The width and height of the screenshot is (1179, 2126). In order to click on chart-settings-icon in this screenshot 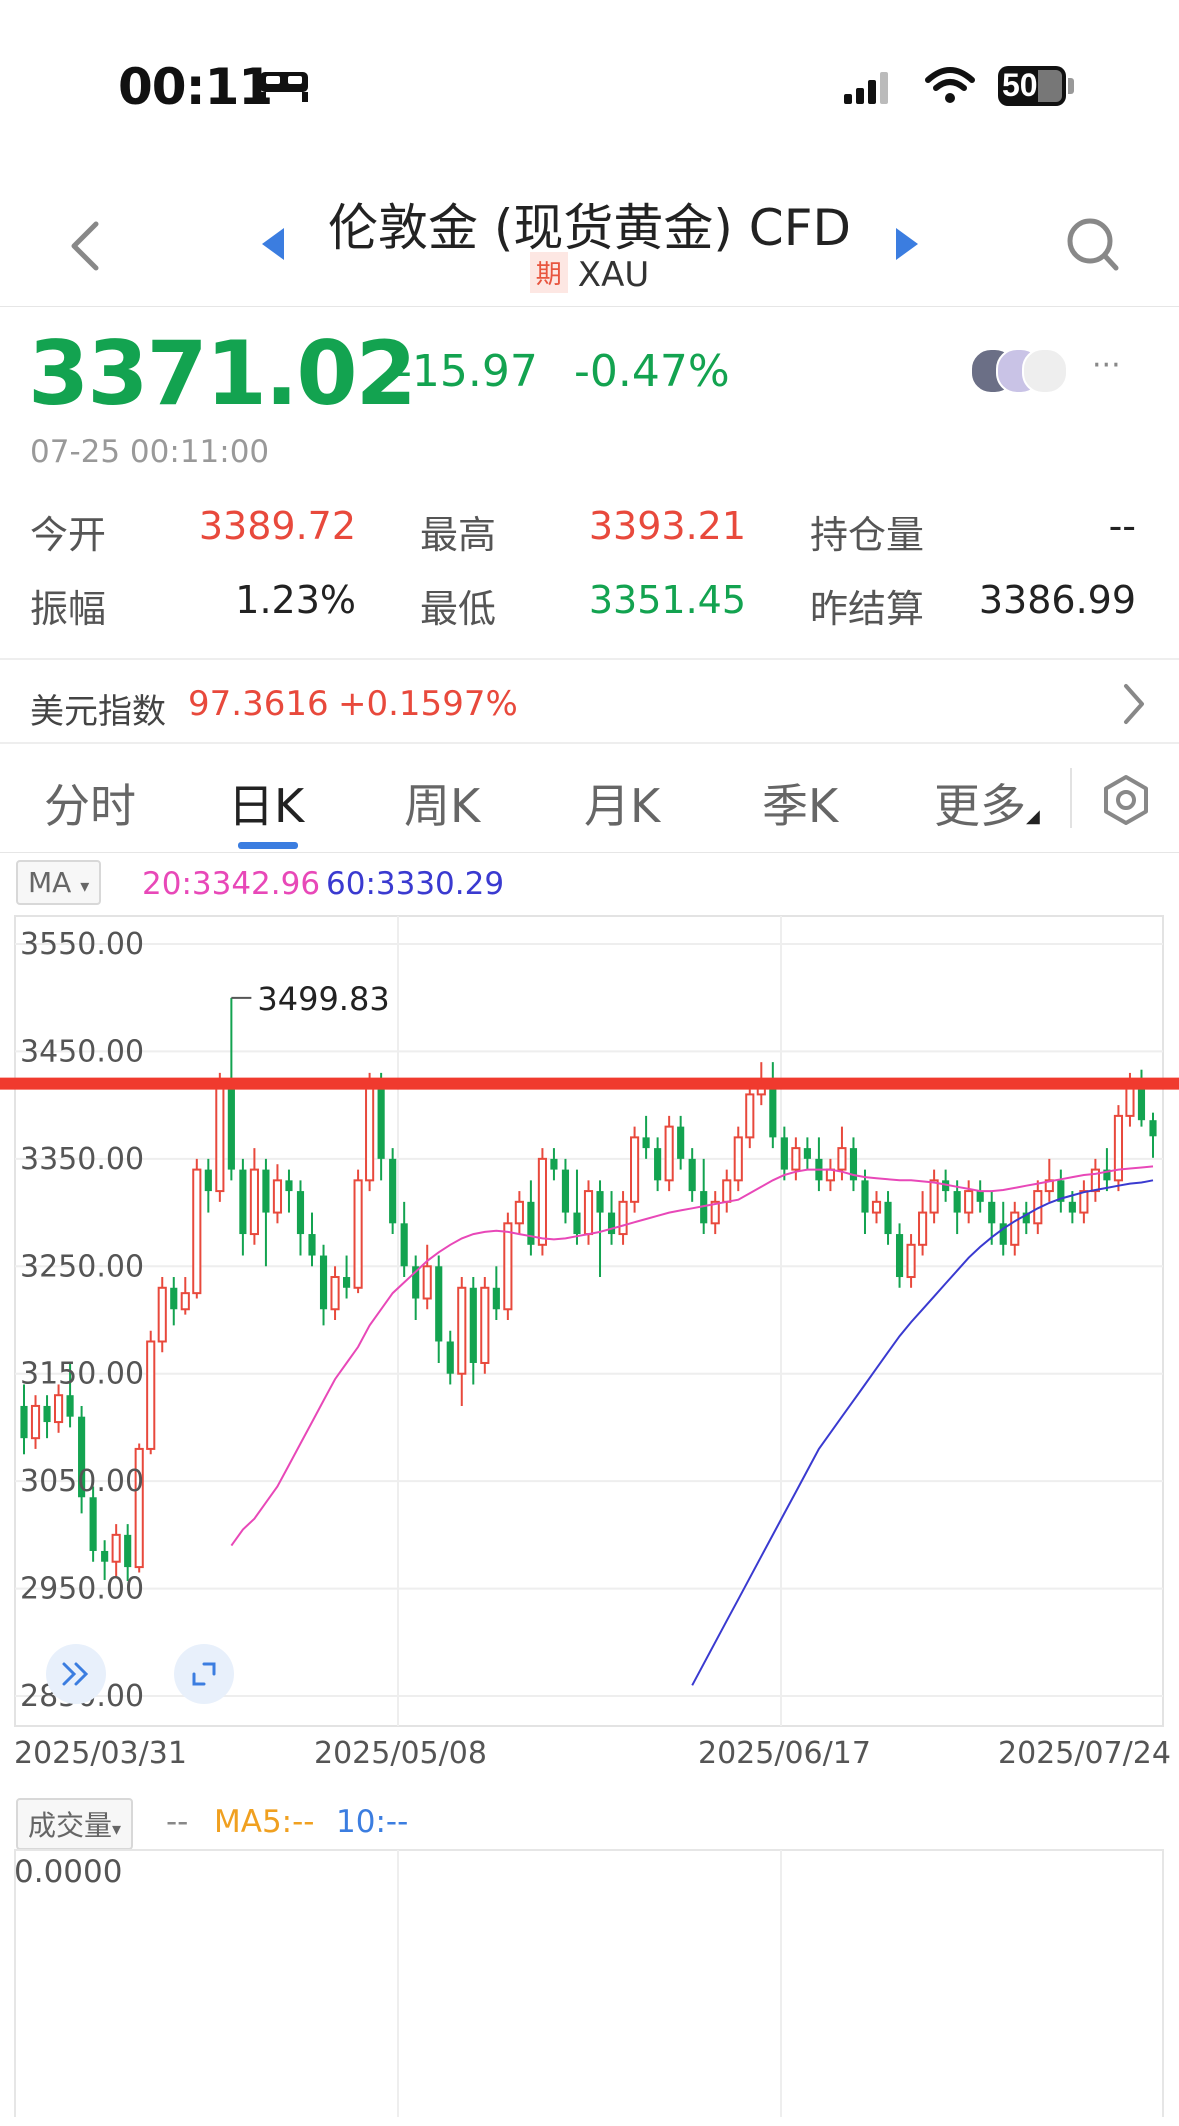, I will do `click(1126, 800)`.